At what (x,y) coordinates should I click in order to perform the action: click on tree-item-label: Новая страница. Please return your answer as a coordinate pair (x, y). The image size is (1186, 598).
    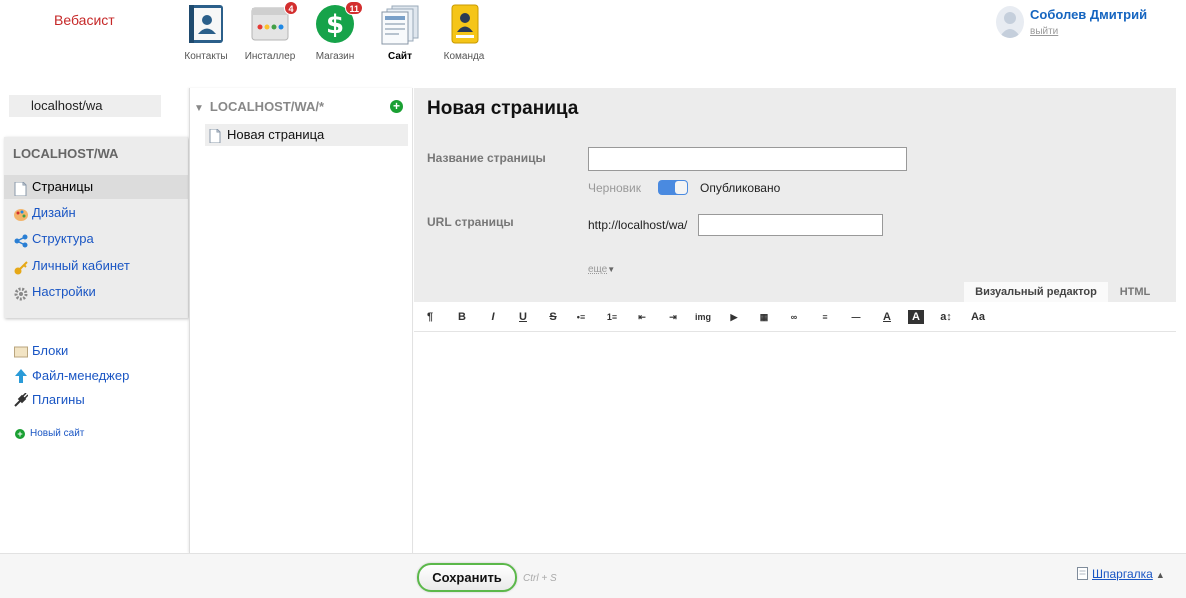
    Looking at the image, I should click on (276, 134).